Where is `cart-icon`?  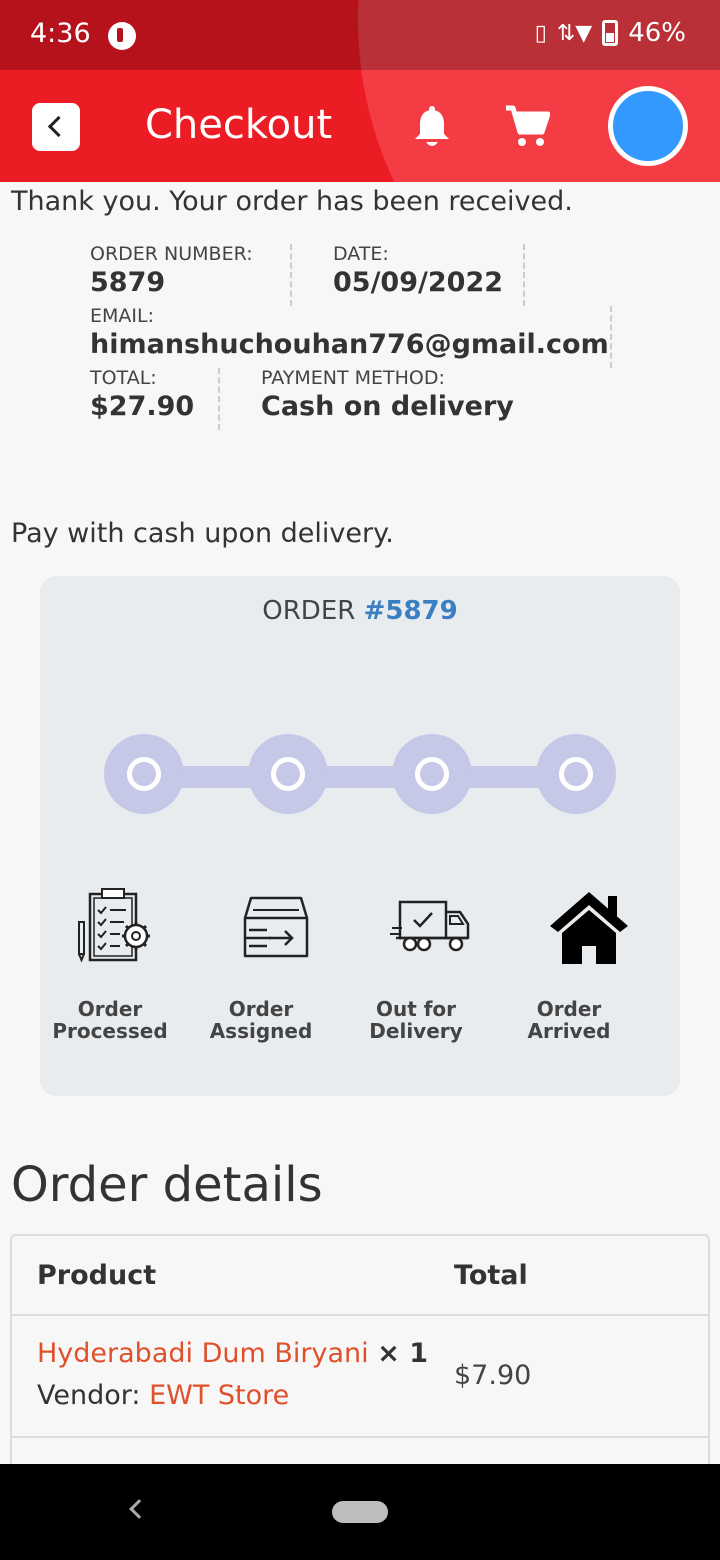
cart-icon is located at coordinates (527, 126).